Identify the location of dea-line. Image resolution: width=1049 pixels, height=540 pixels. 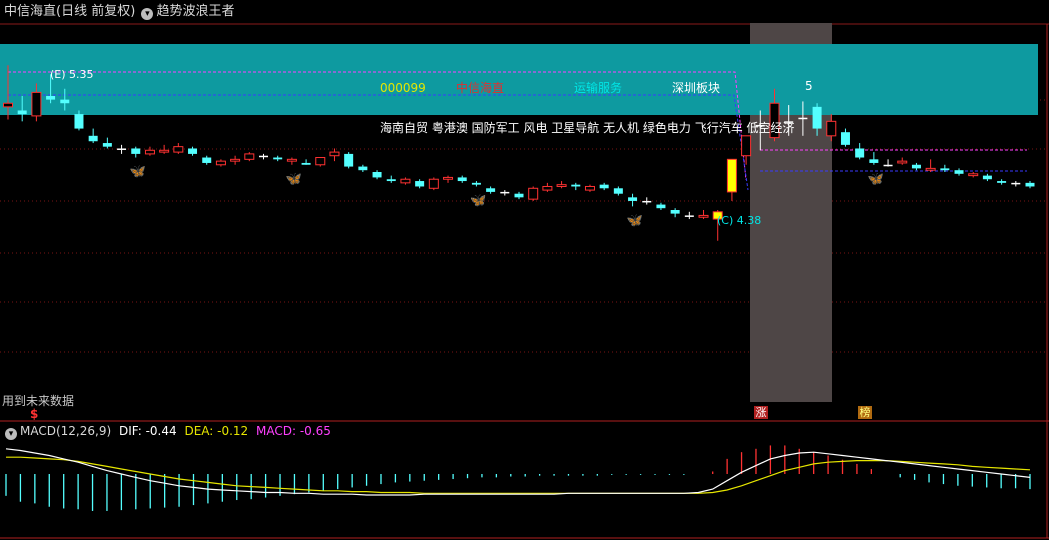
(518, 475).